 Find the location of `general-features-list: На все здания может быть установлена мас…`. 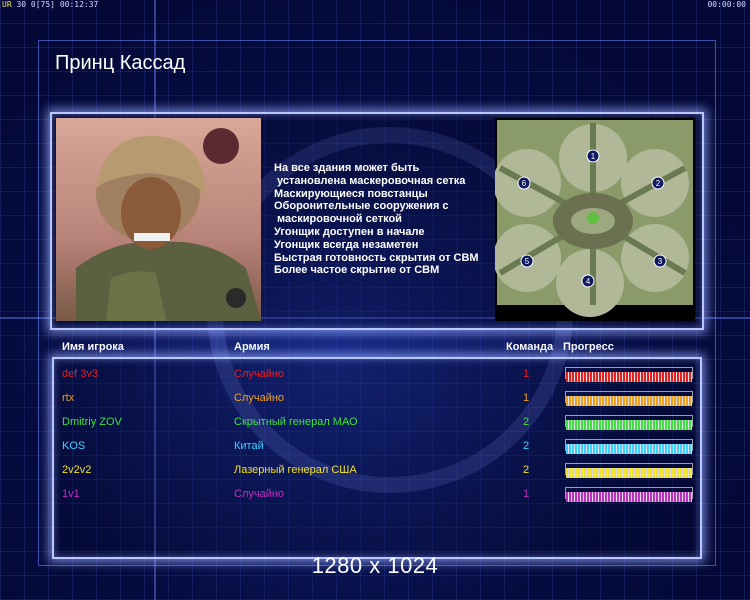

general-features-list: На все здания может быть установлена мас… is located at coordinates (384, 219).